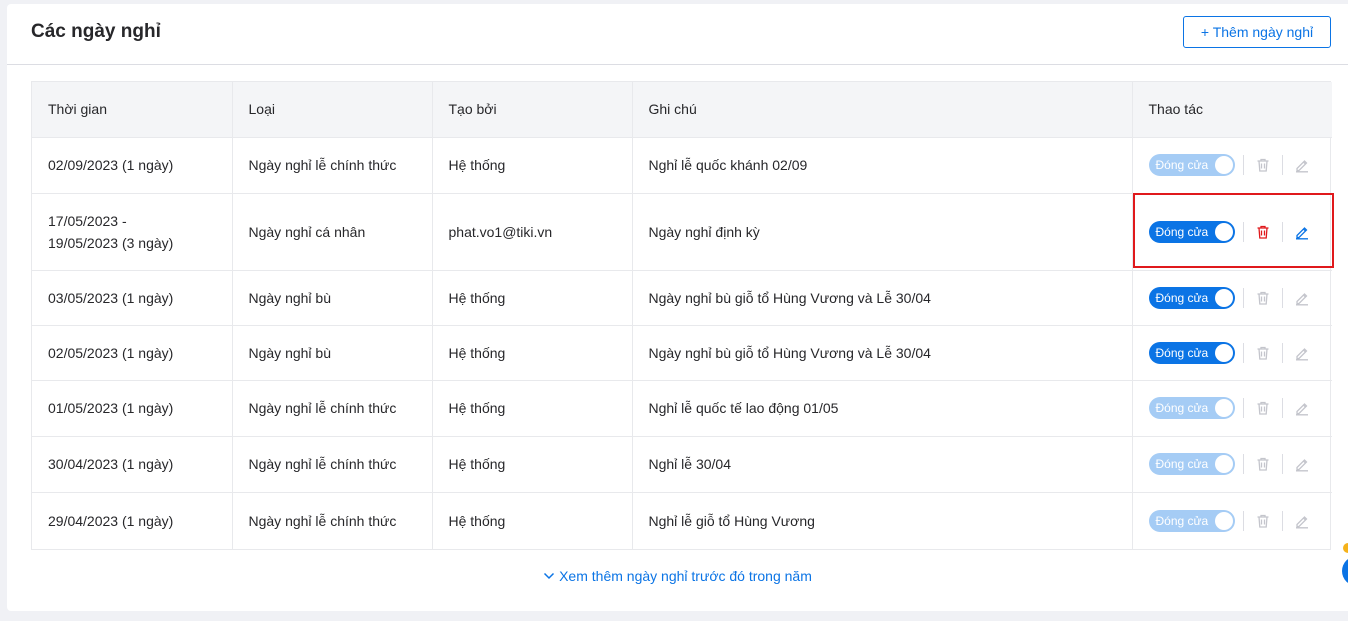 The image size is (1348, 621). I want to click on column-header-time: Thời gian, so click(132, 109).